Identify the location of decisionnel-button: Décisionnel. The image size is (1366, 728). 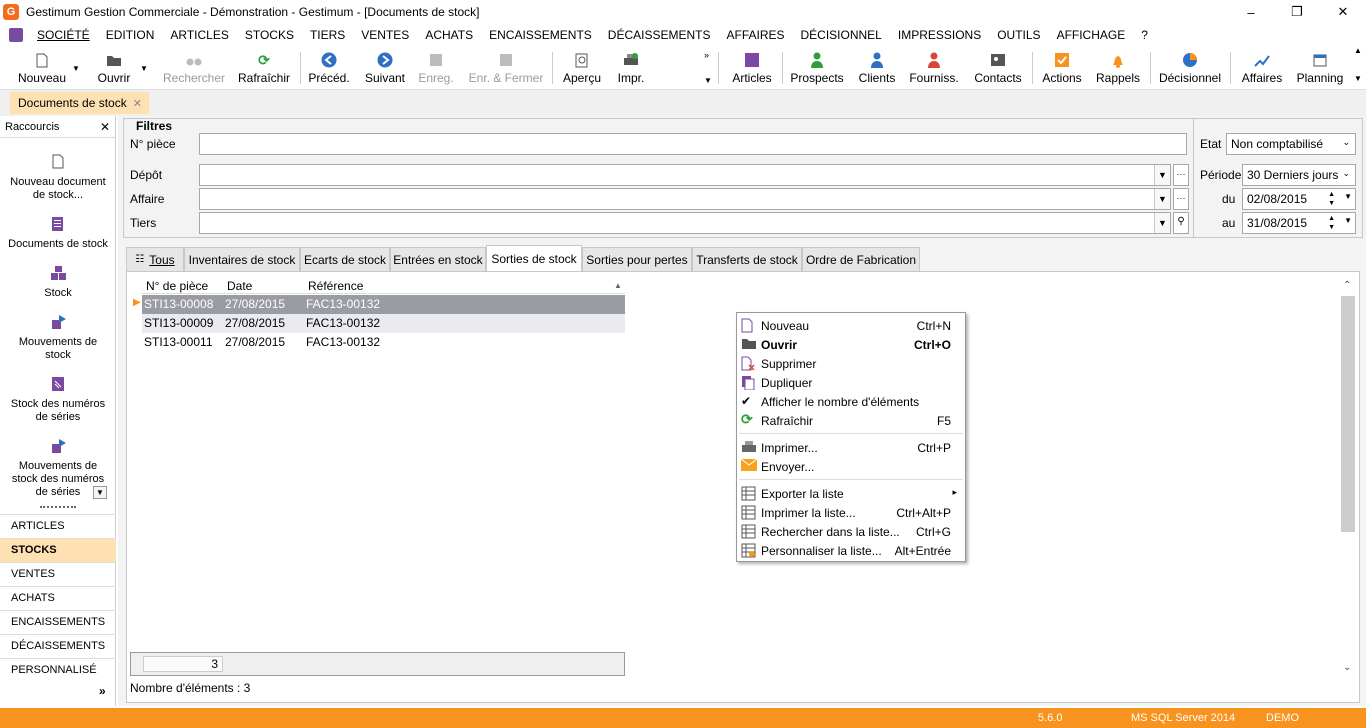
(1190, 68).